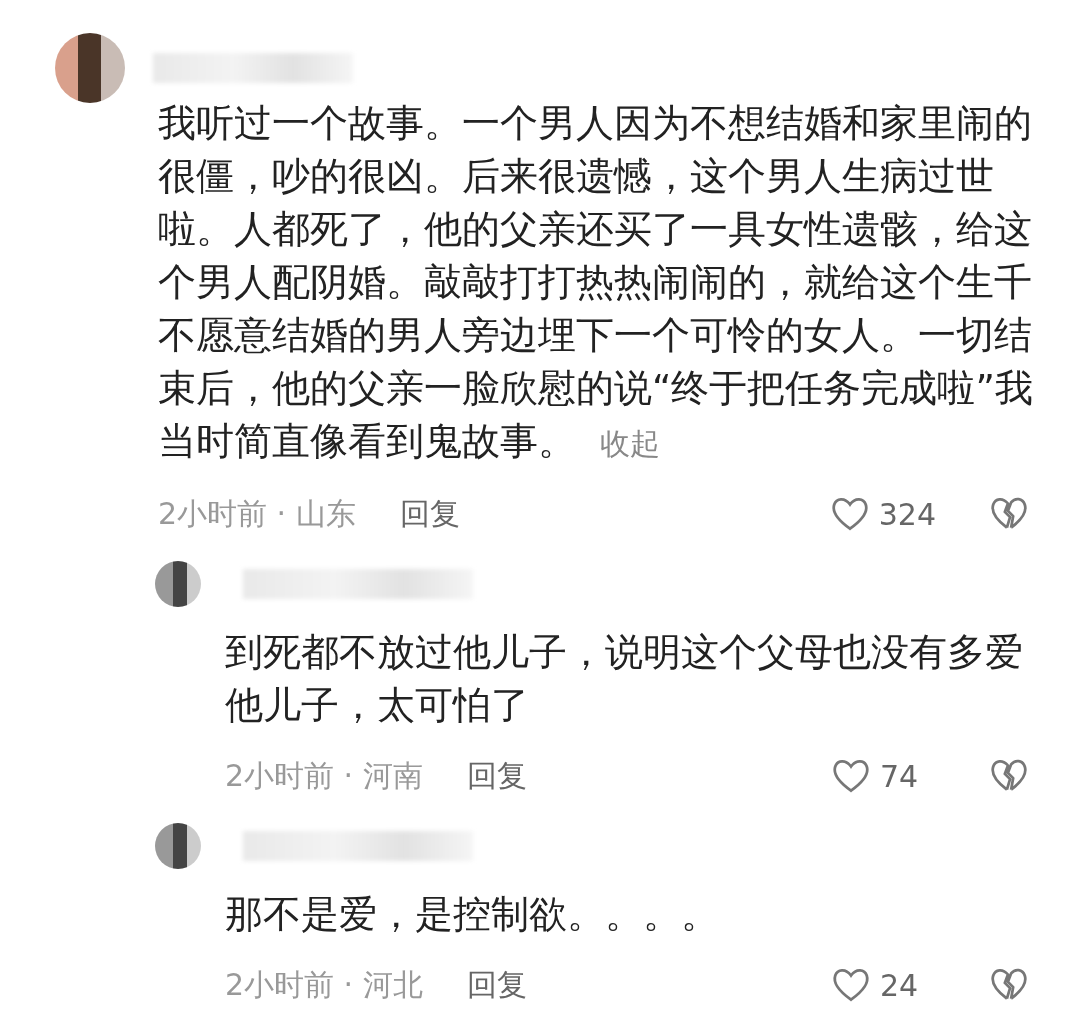 Image resolution: width=1080 pixels, height=1013 pixels. Describe the element at coordinates (324, 775) in the screenshot. I see `comment-meta: 2小时前 · 河南` at that location.